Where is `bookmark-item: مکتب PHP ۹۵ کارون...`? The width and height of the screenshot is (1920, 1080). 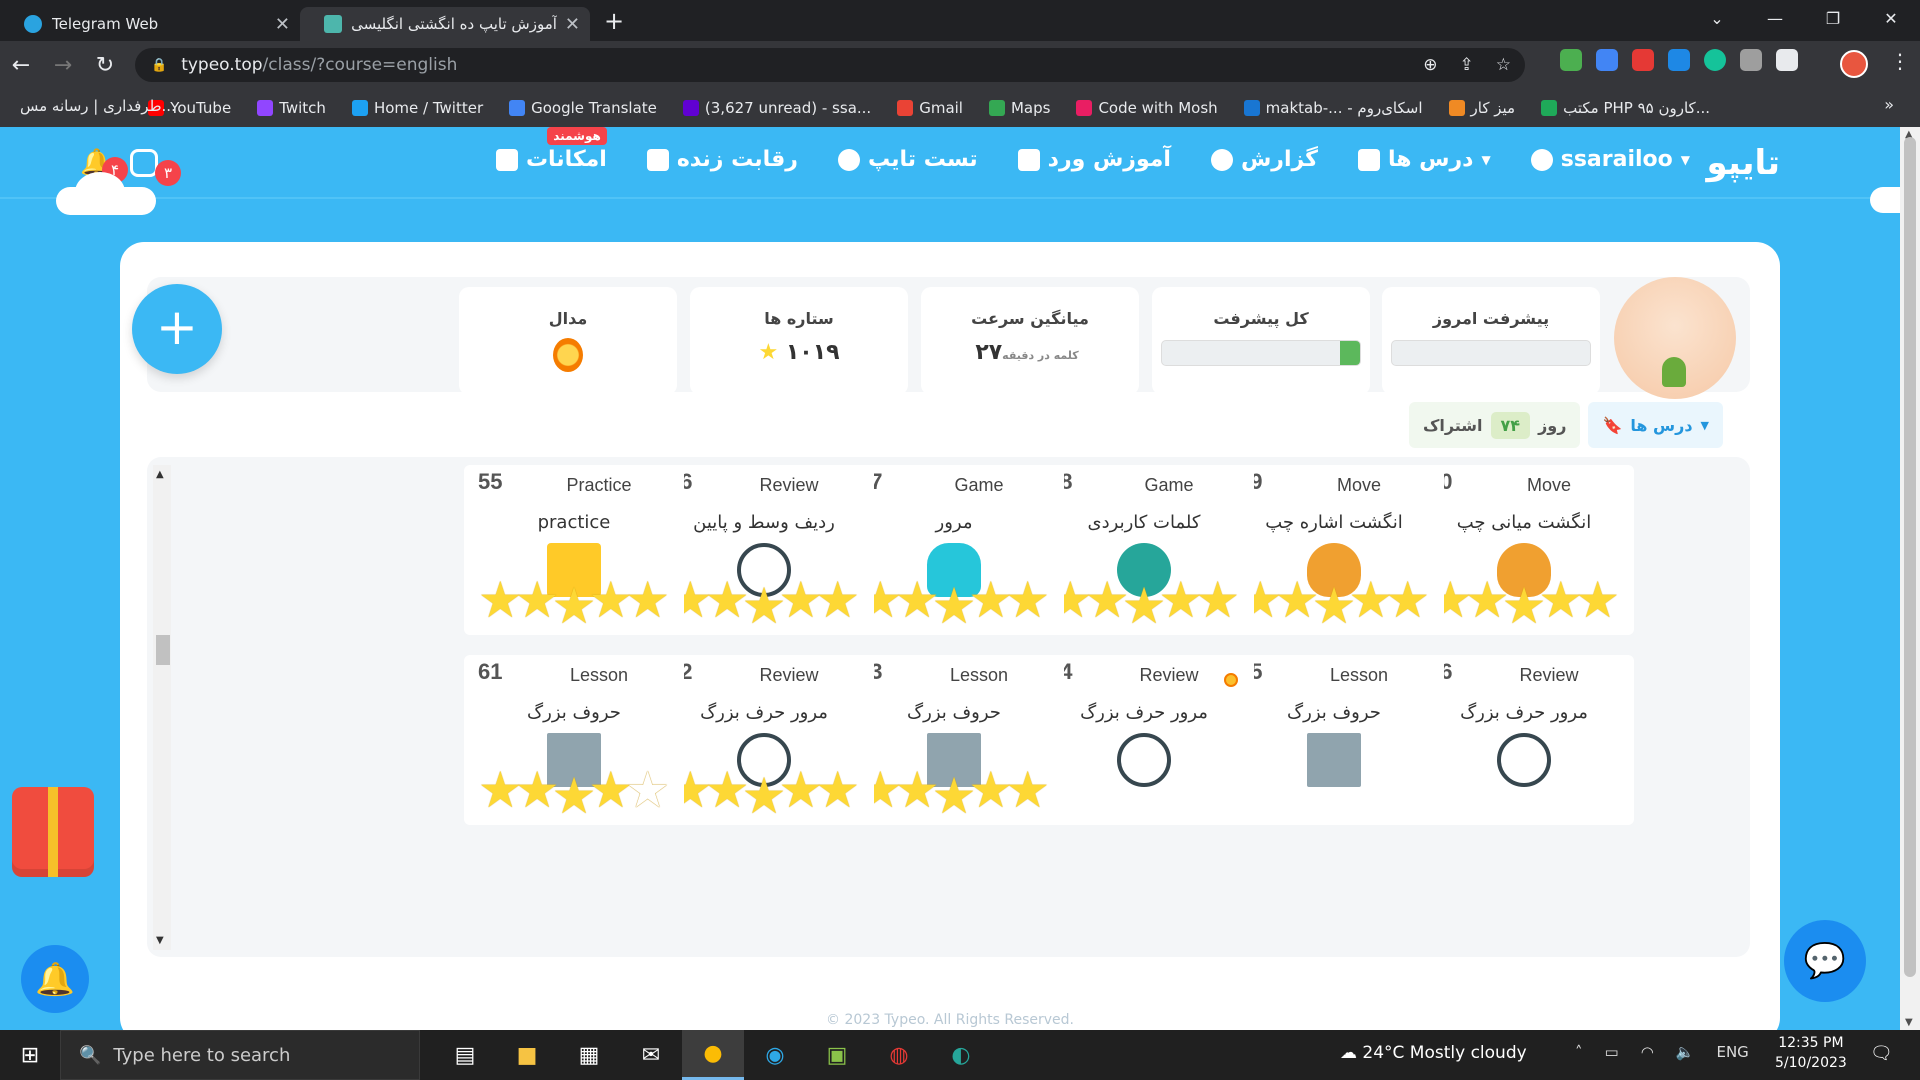
bookmark-item: مکتب PHP ۹۵ کارون... is located at coordinates (1621, 108).